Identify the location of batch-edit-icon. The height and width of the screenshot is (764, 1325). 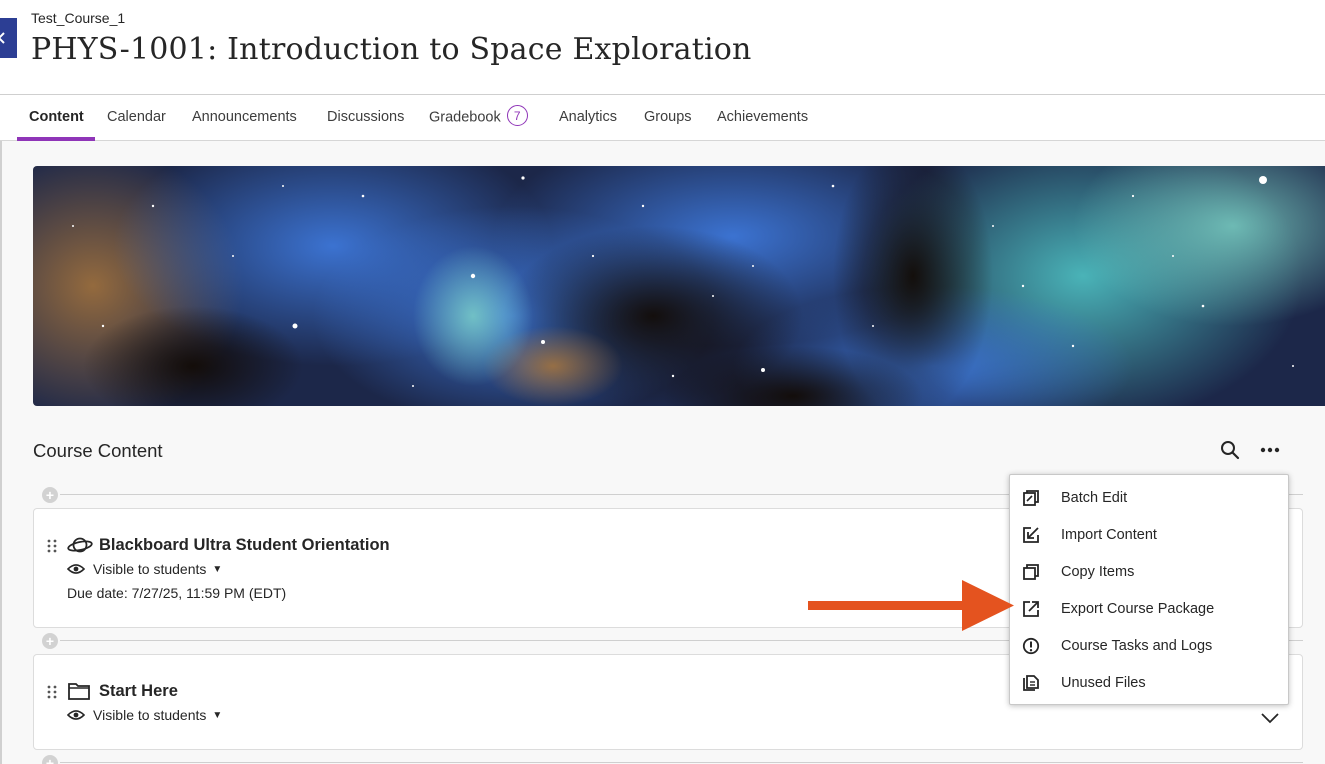
(1031, 498).